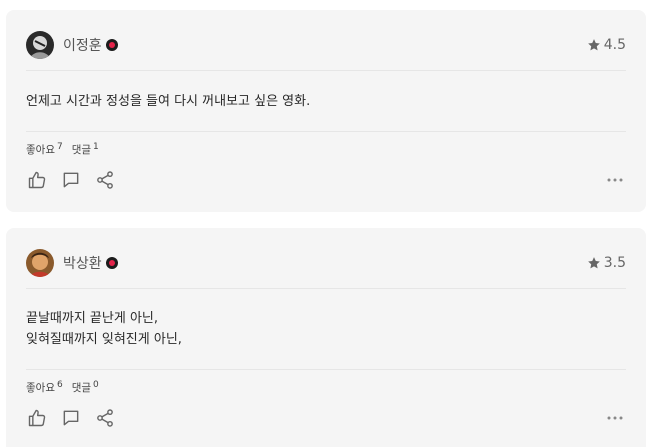 The height and width of the screenshot is (447, 653). What do you see at coordinates (614, 263) in the screenshot?
I see `rating-value: 3.5` at bounding box center [614, 263].